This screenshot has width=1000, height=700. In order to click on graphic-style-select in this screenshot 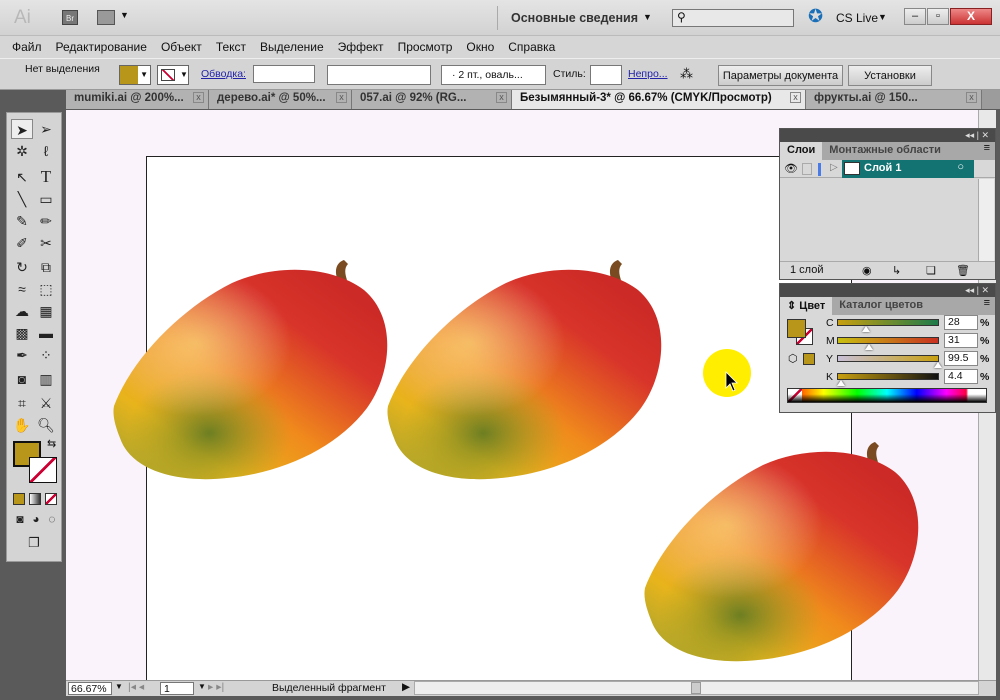, I will do `click(606, 75)`.